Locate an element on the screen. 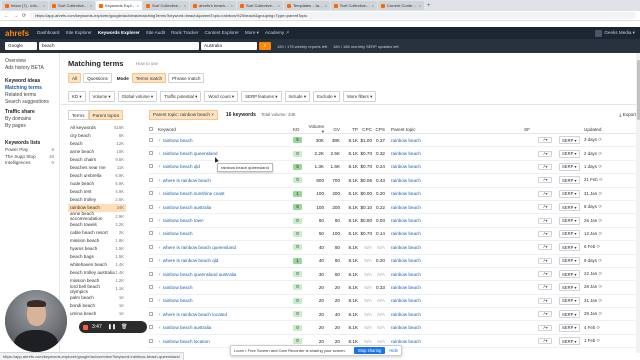 This screenshot has height=360, width=640. filter-dropdown: Exclude ▾ is located at coordinates (327, 96).